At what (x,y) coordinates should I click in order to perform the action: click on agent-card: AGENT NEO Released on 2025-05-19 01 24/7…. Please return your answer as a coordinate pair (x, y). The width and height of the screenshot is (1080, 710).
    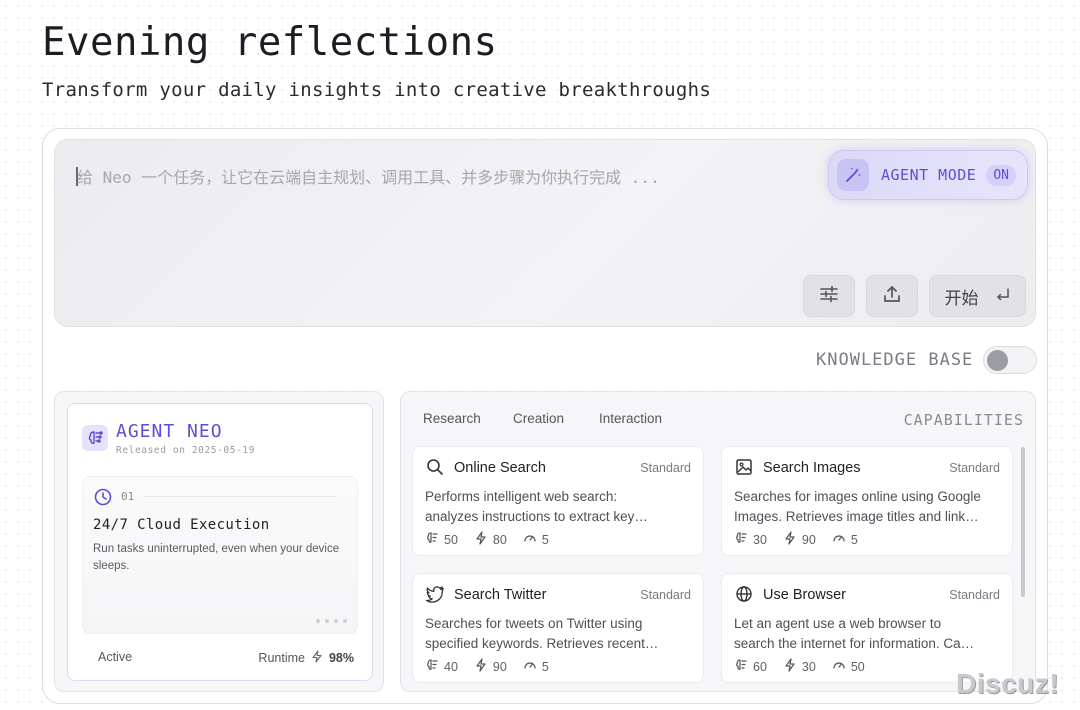
    Looking at the image, I should click on (219, 541).